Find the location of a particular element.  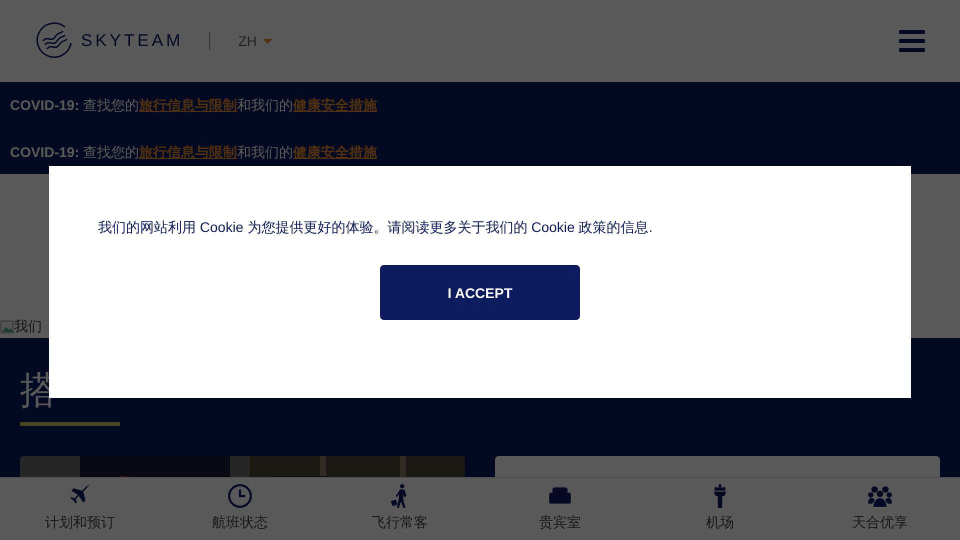

nav-tab: 航班状态 is located at coordinates (240, 509).